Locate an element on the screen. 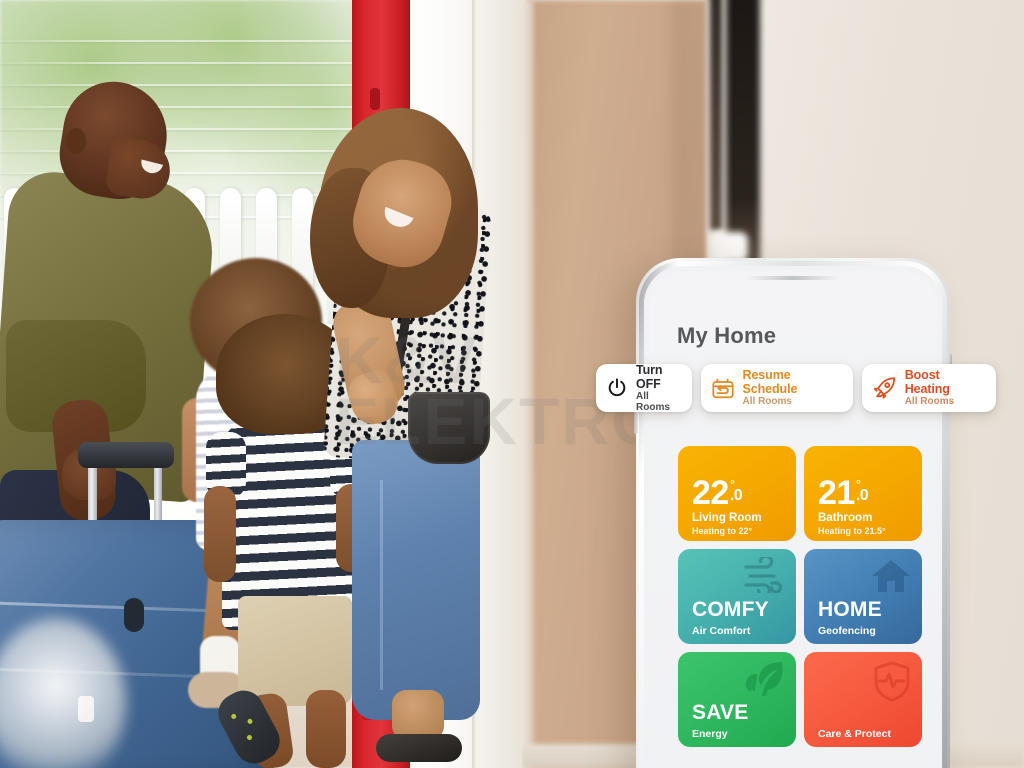 Image resolution: width=1024 pixels, height=768 pixels. tile-air-comfort: COMFY Air Comfort is located at coordinates (737, 596).